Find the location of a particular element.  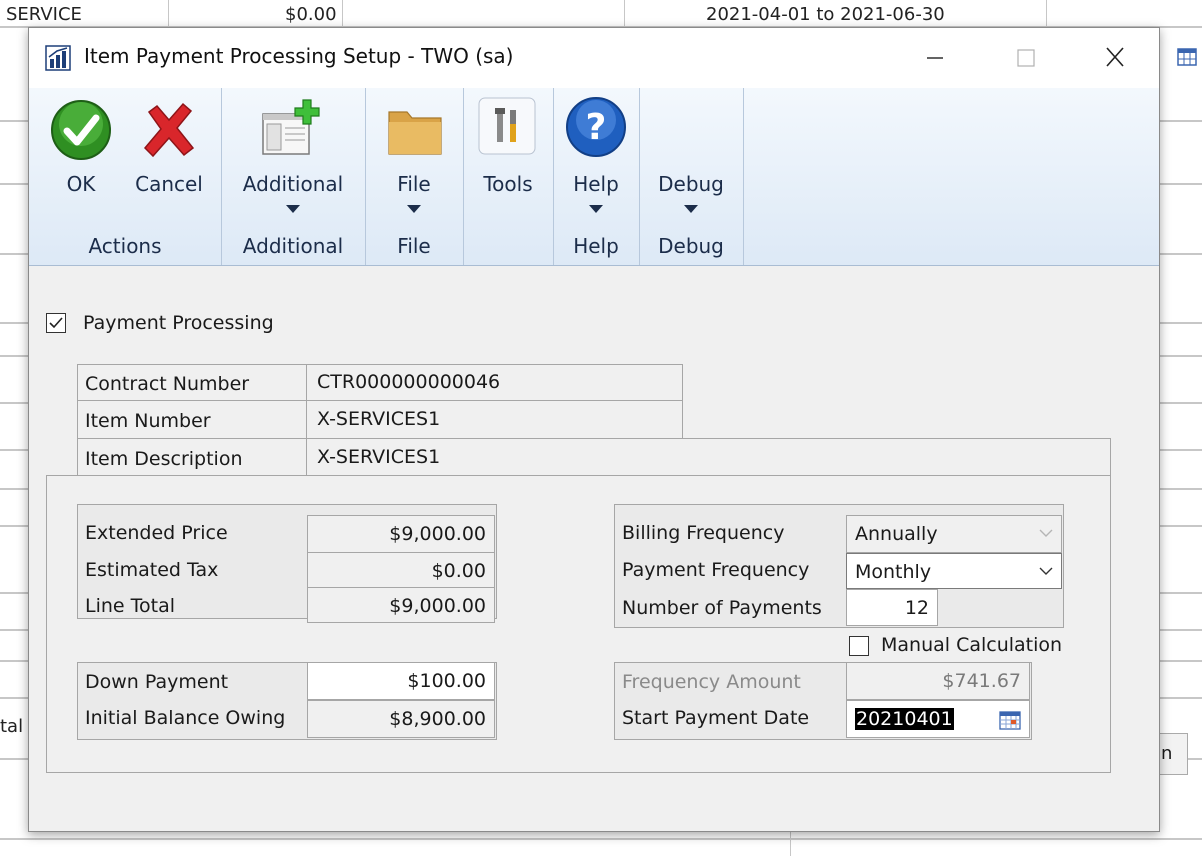

estimated-tax-label: Estimated Tax is located at coordinates (152, 570).